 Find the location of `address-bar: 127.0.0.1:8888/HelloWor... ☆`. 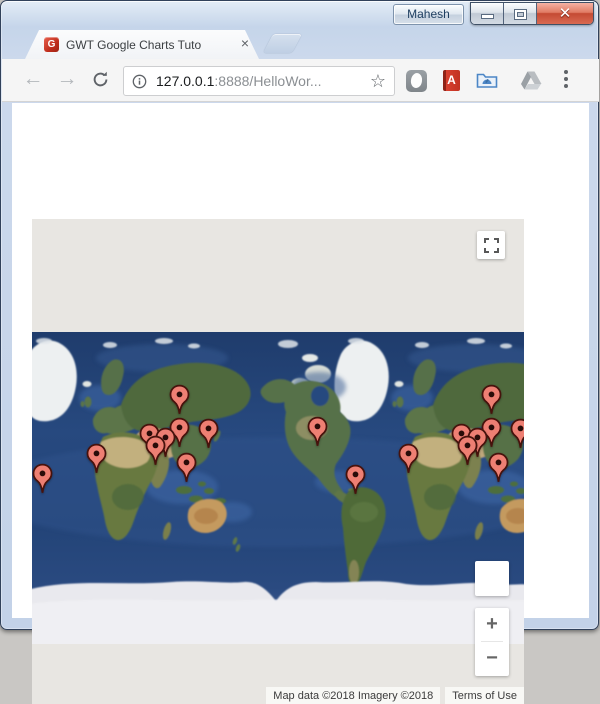

address-bar: 127.0.0.1:8888/HelloWor... ☆ is located at coordinates (259, 81).